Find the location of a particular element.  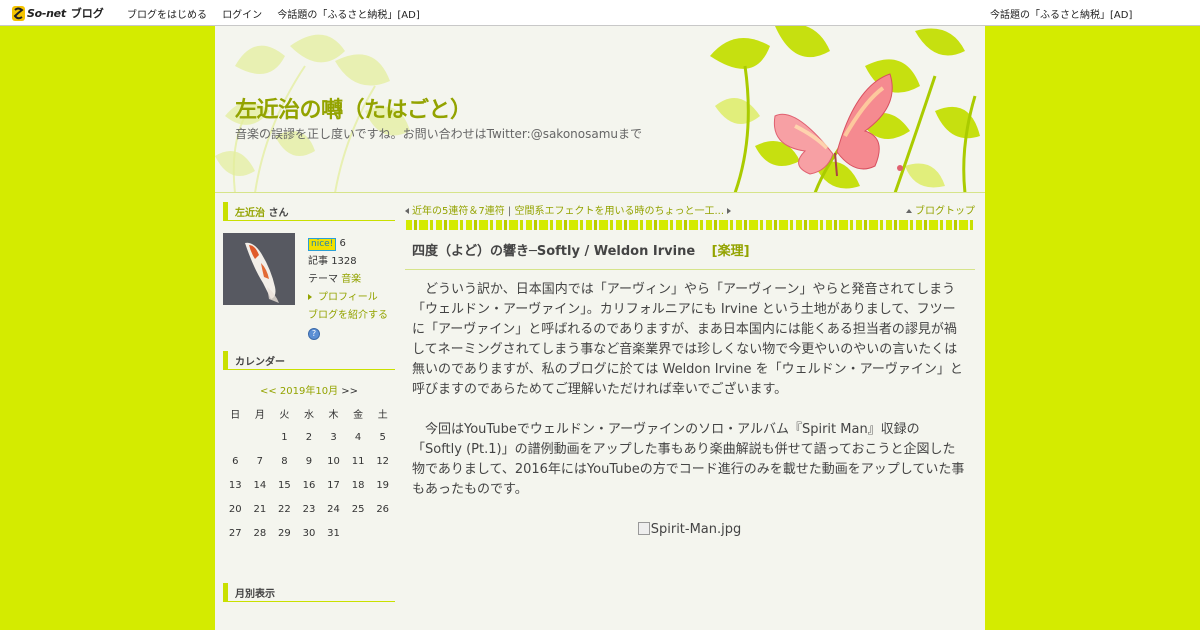

login-link: ログイン is located at coordinates (242, 15).